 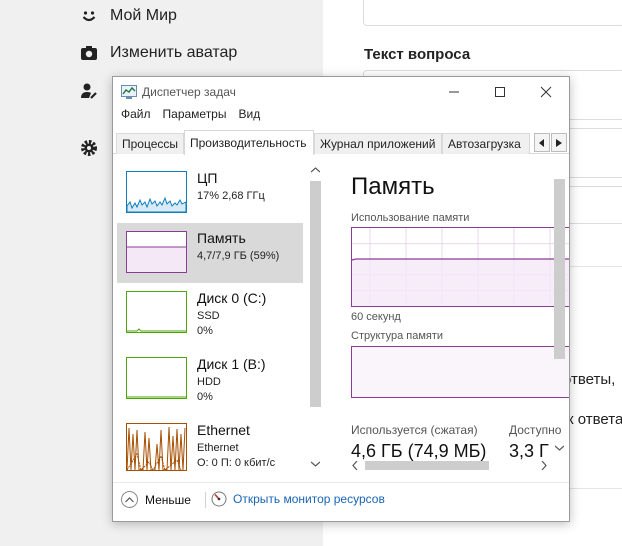 I want to click on resource-monitor-icon, so click(x=219, y=499).